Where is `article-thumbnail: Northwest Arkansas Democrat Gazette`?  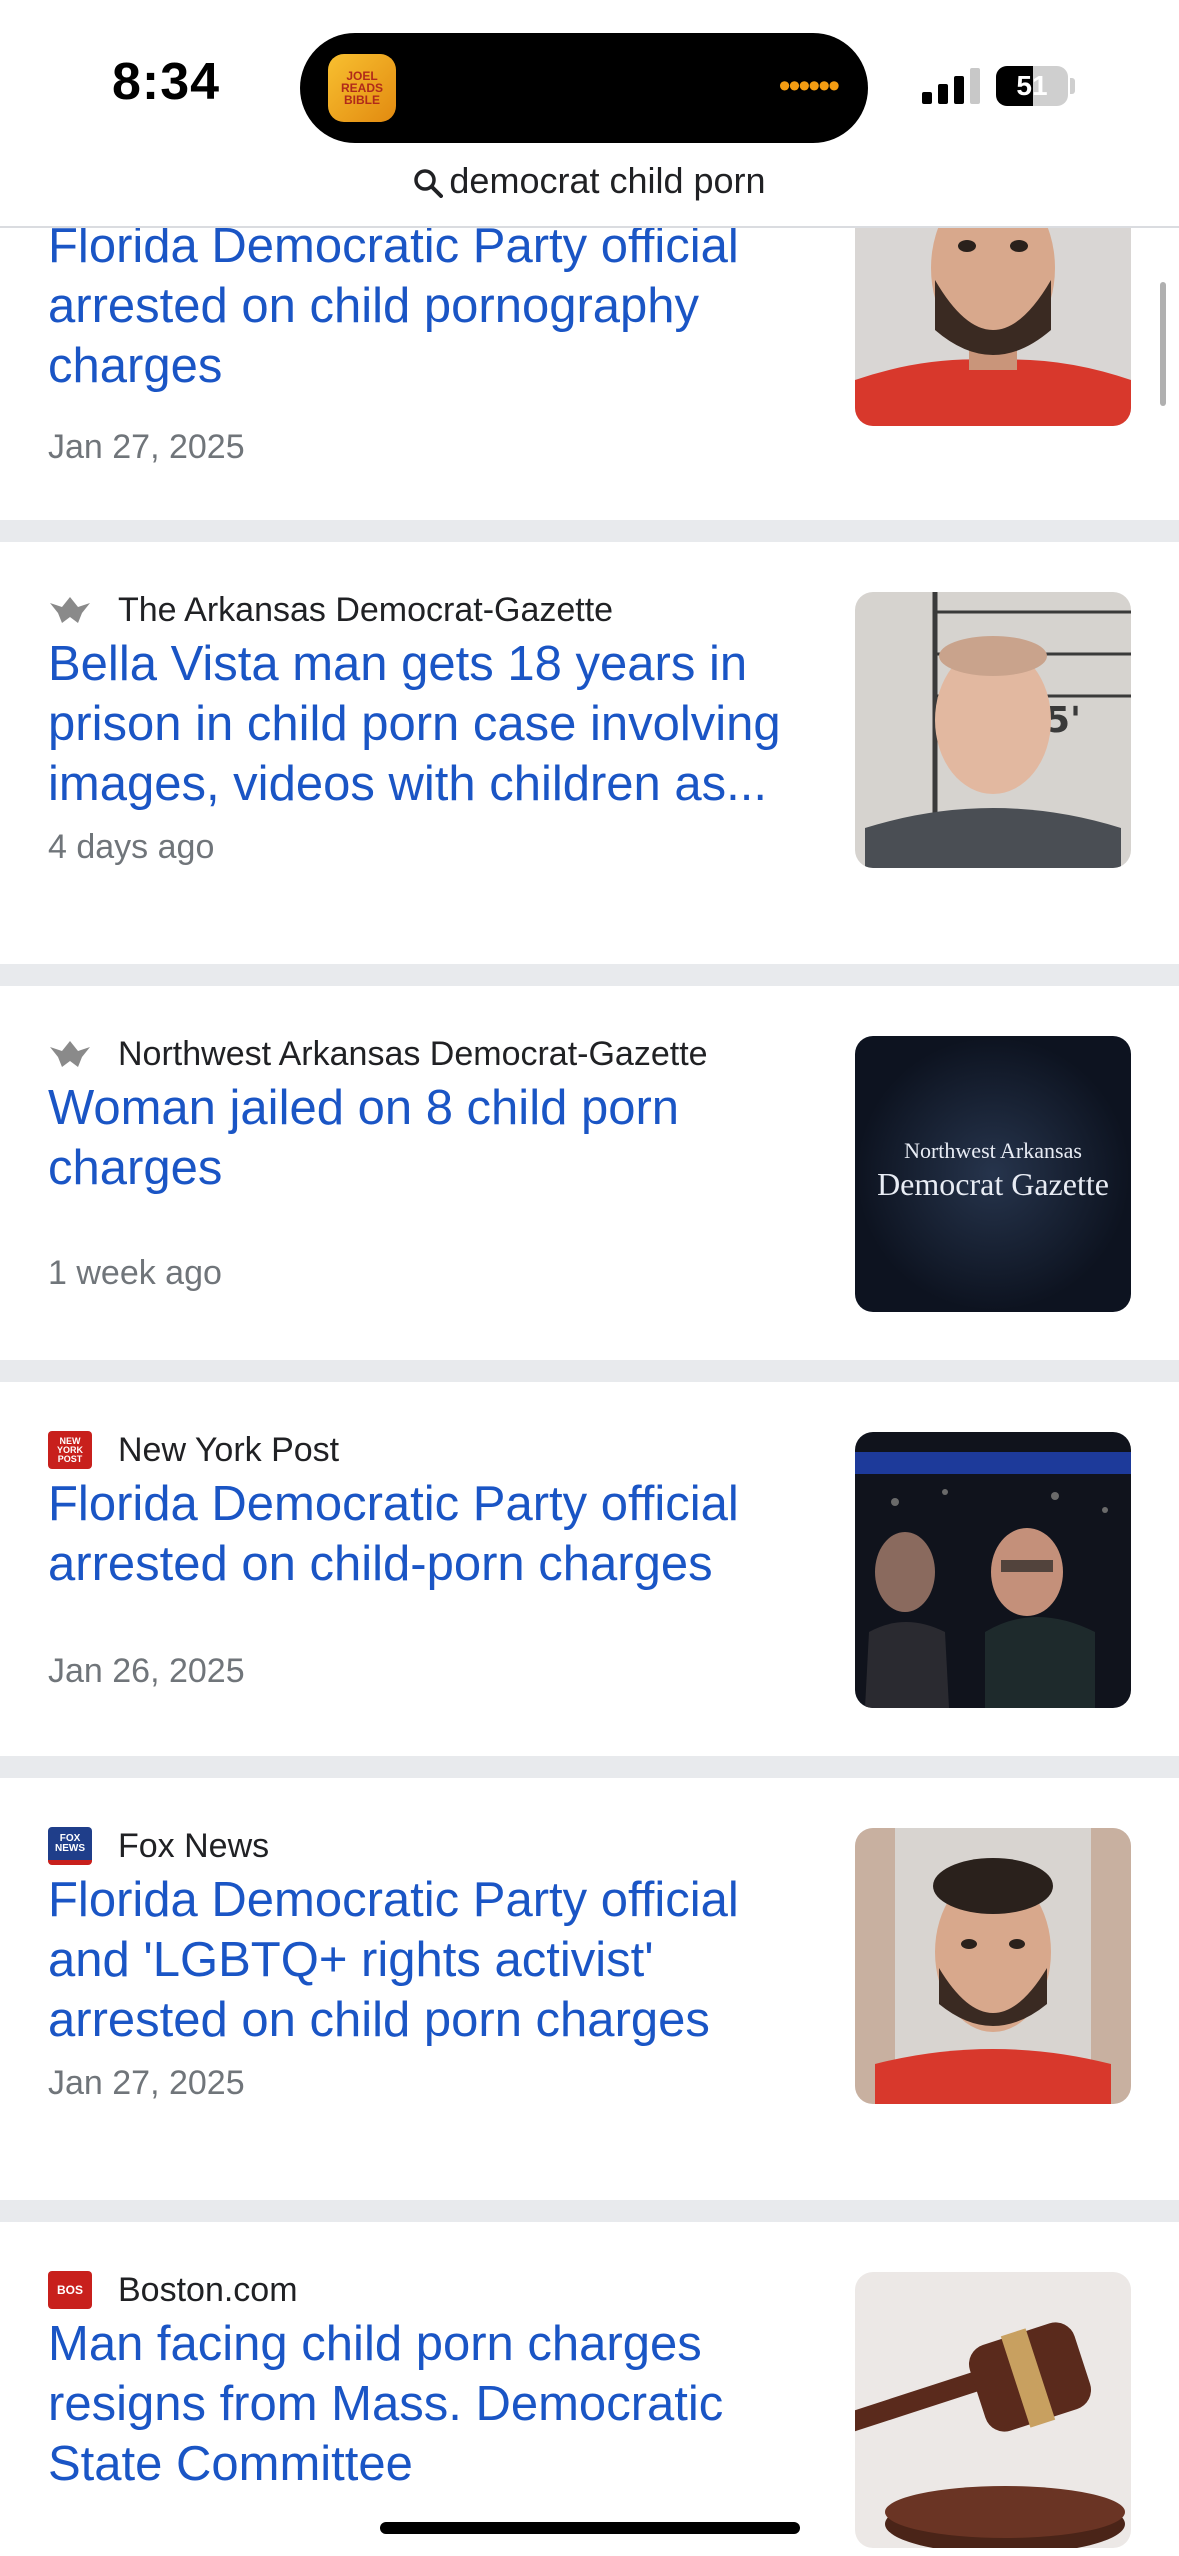 article-thumbnail: Northwest Arkansas Democrat Gazette is located at coordinates (993, 1174).